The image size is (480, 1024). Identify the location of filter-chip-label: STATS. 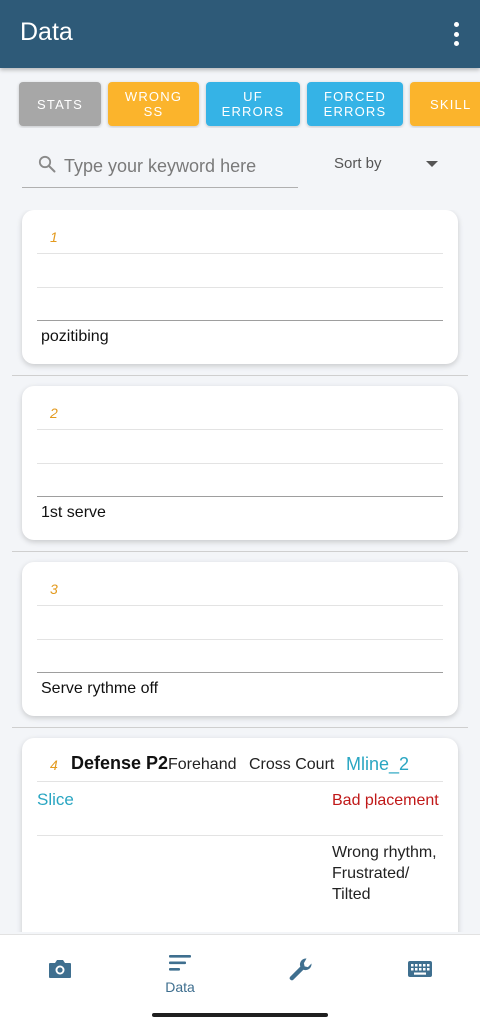
(60, 104).